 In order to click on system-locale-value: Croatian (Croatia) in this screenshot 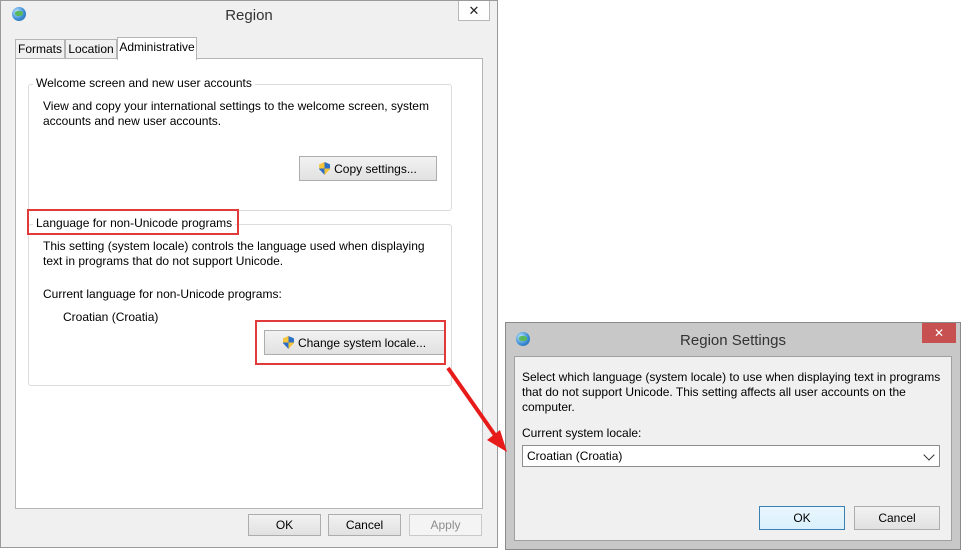, I will do `click(575, 456)`.